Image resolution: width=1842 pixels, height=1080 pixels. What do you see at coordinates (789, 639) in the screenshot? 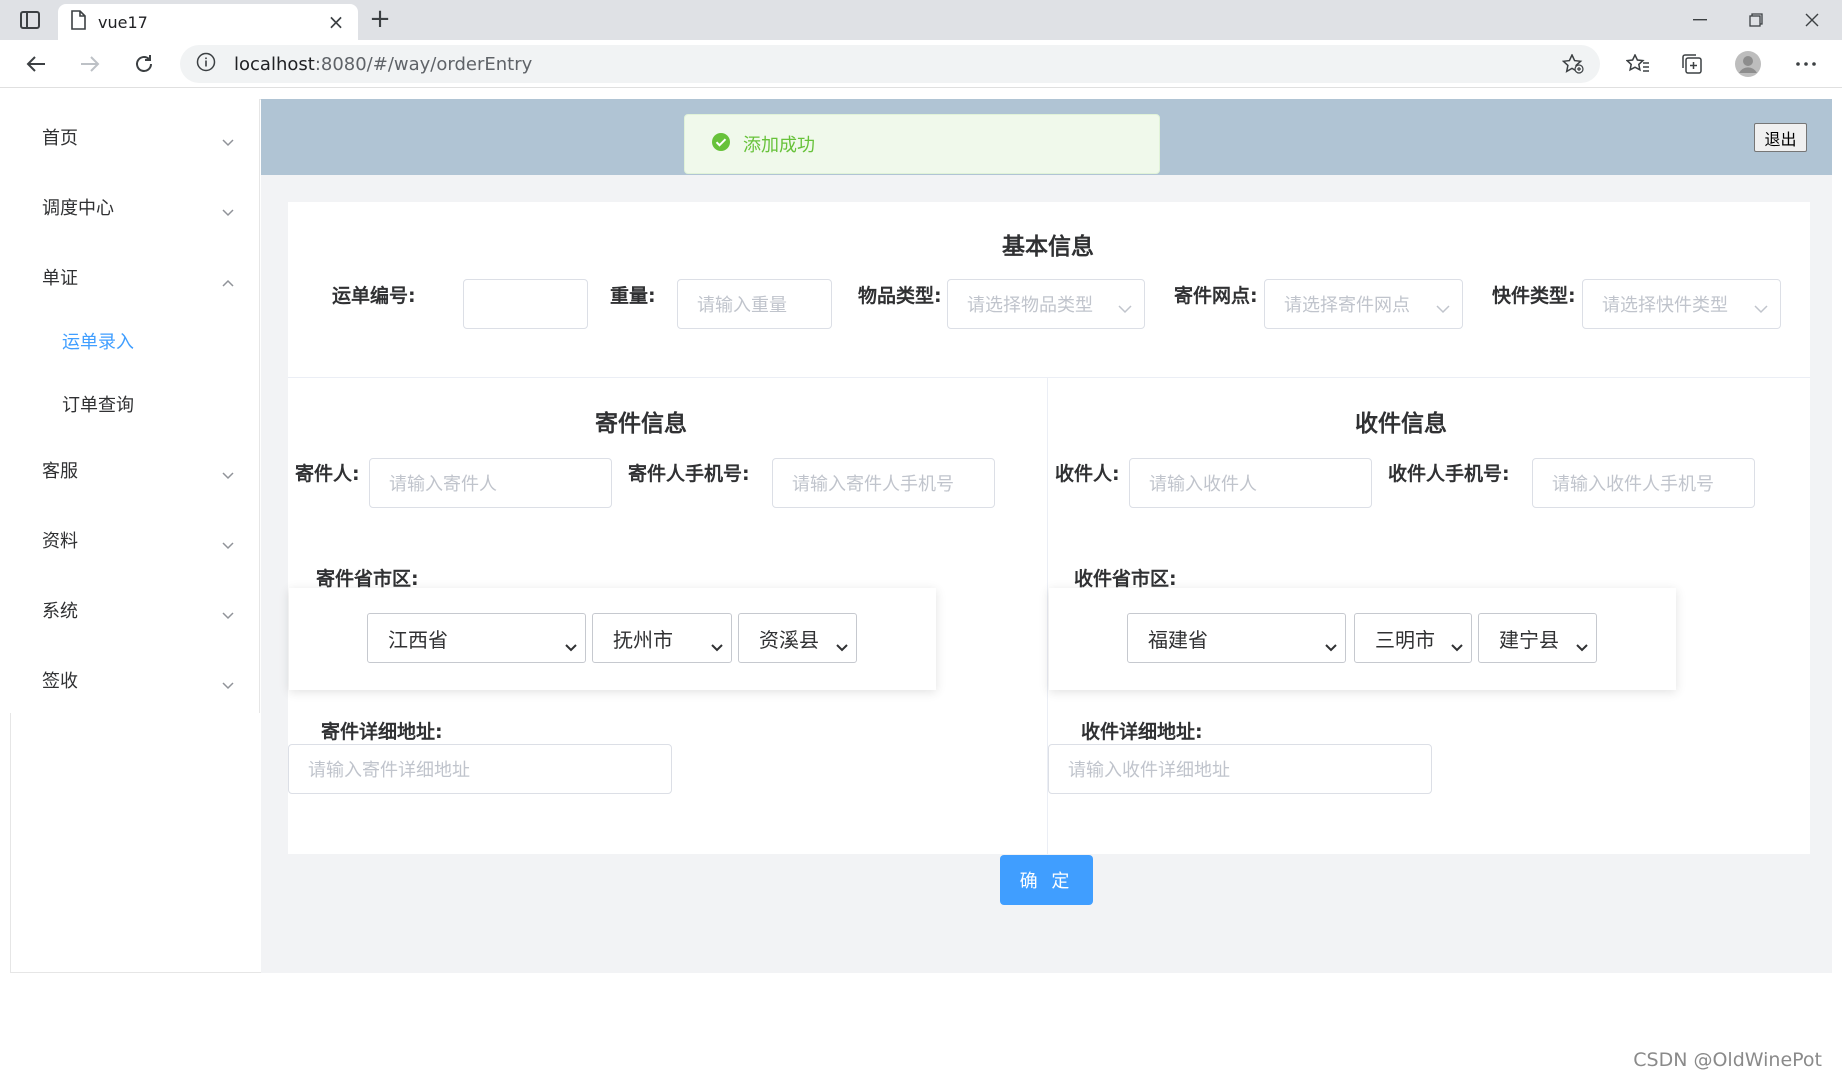
I see `sender-county-value: 资溪县` at bounding box center [789, 639].